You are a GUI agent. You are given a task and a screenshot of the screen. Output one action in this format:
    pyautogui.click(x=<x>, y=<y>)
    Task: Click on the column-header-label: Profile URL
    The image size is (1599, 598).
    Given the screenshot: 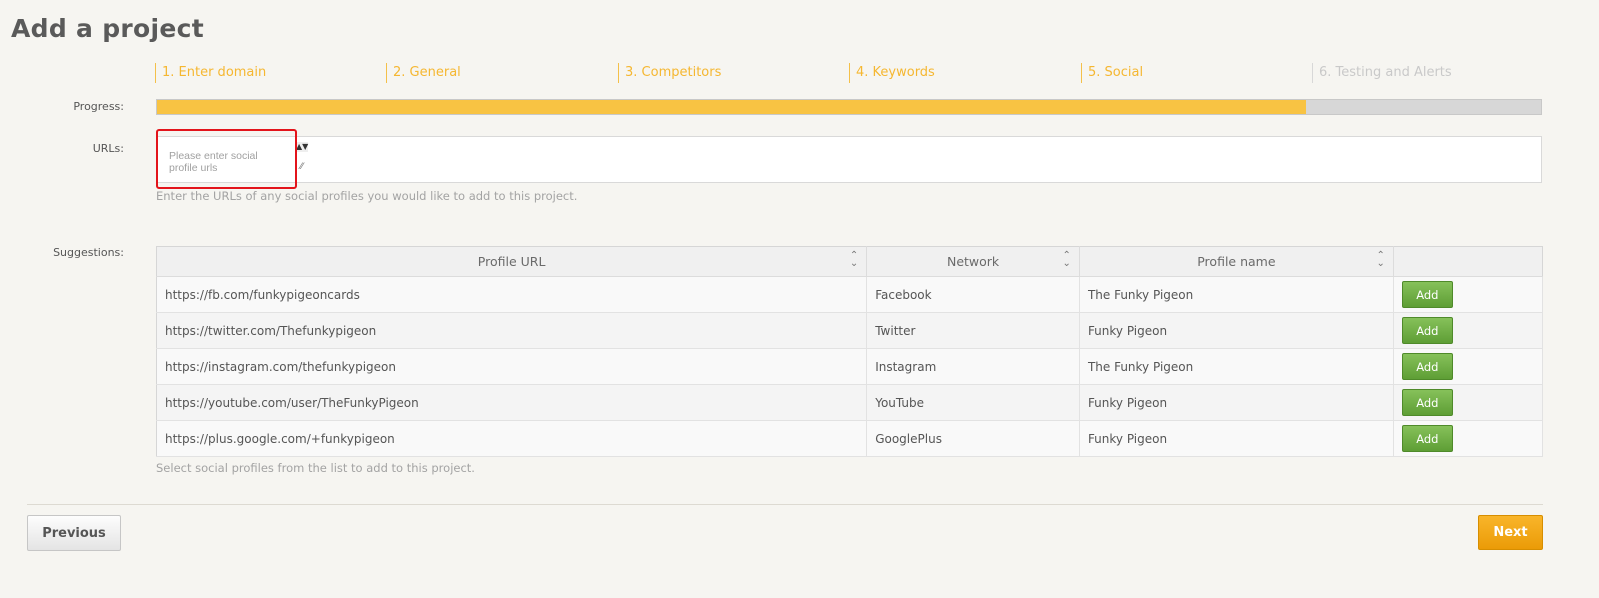 What is the action you would take?
    pyautogui.click(x=511, y=261)
    